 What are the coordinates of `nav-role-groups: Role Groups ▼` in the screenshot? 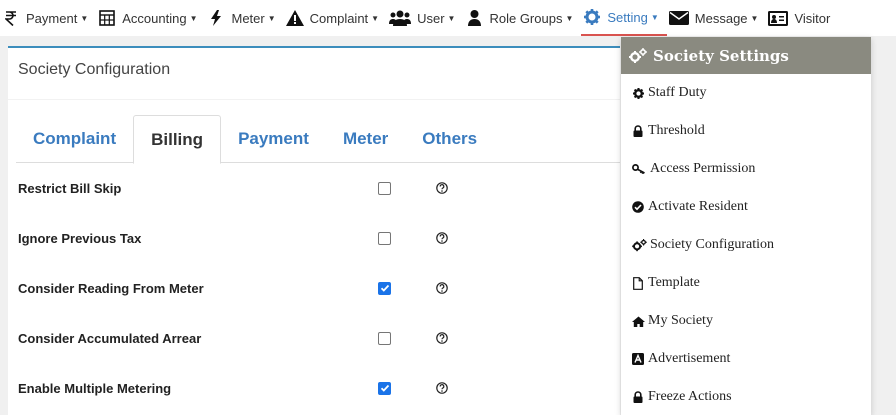 It's located at (522, 18).